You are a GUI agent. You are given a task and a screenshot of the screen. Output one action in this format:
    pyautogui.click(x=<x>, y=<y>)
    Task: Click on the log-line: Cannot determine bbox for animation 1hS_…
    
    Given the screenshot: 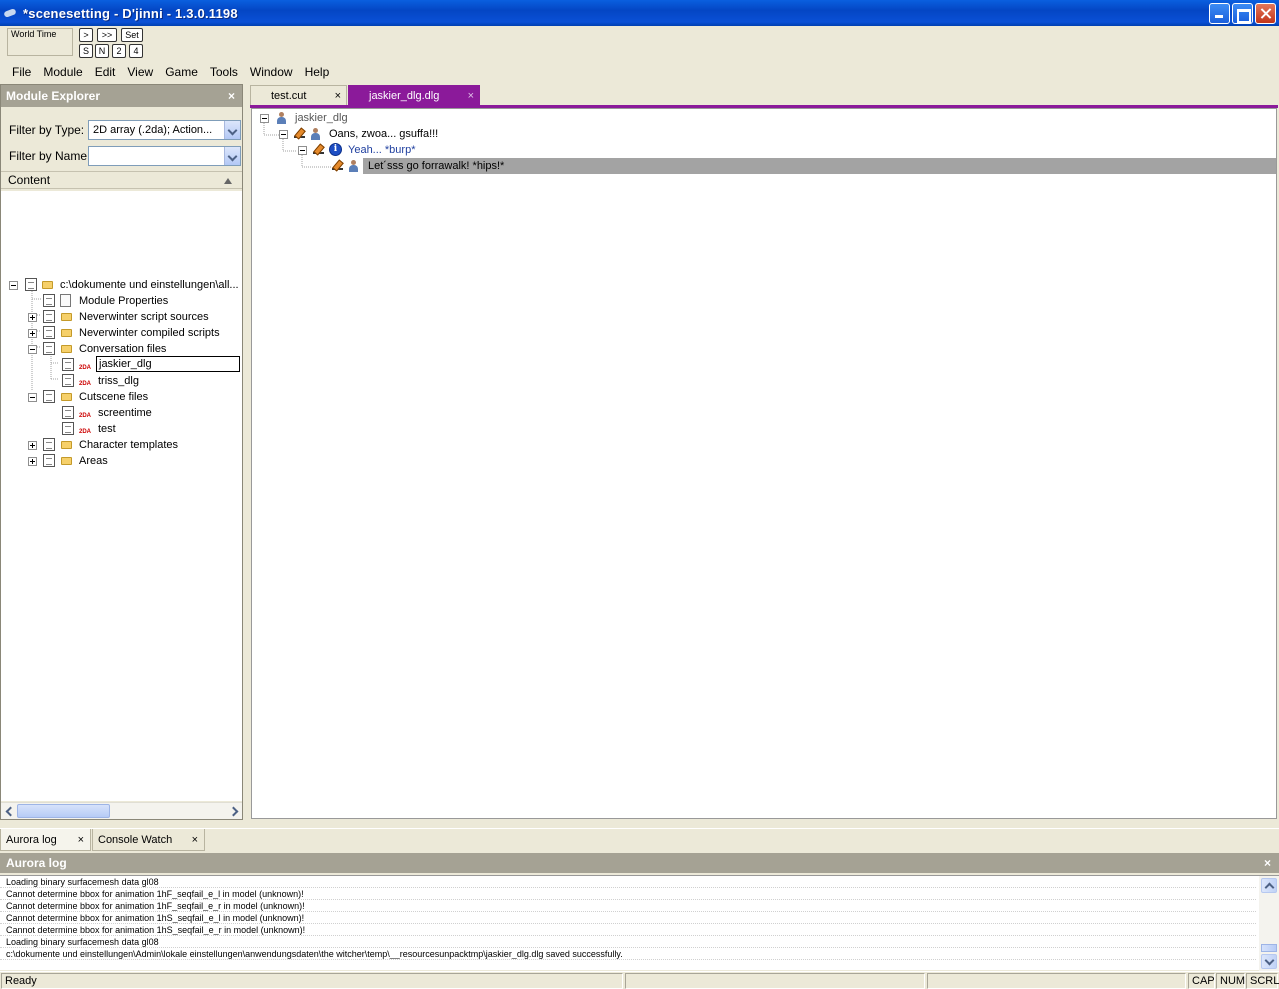 What is the action you would take?
    pyautogui.click(x=628, y=930)
    